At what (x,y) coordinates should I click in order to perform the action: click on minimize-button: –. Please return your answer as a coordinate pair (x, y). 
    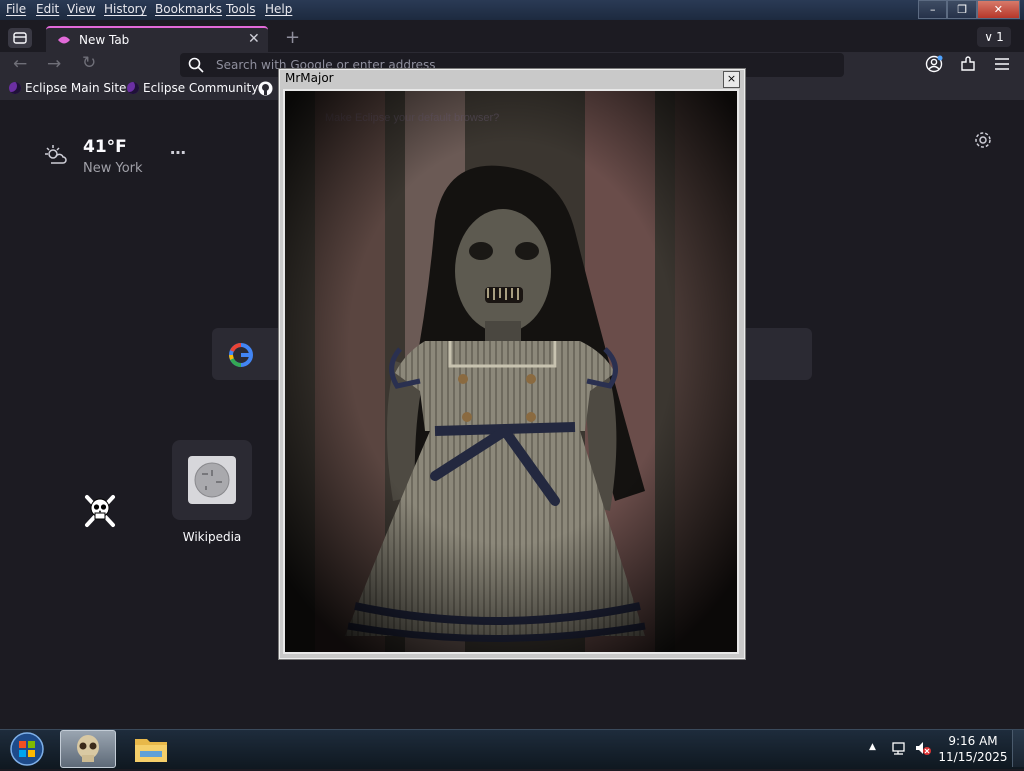
    Looking at the image, I should click on (933, 9).